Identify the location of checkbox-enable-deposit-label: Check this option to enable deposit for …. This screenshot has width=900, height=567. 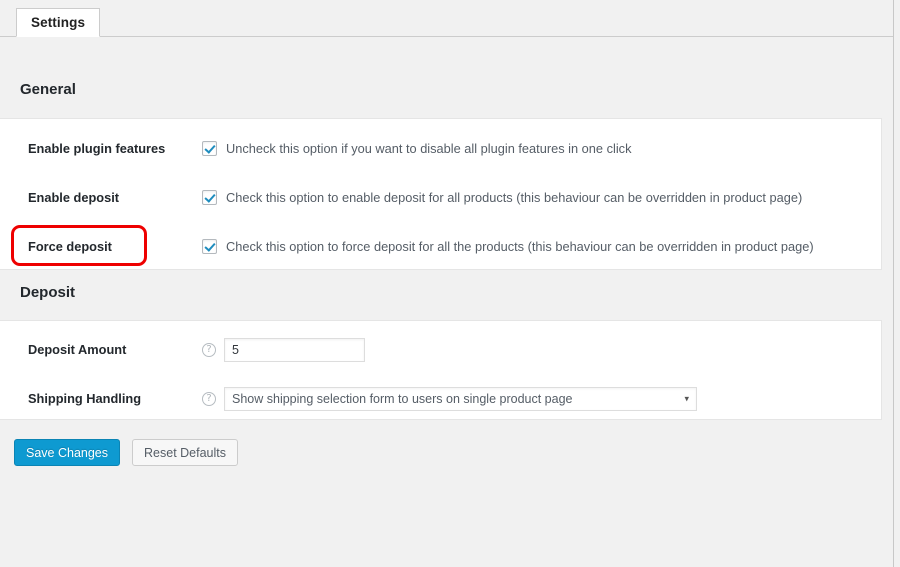
(514, 197).